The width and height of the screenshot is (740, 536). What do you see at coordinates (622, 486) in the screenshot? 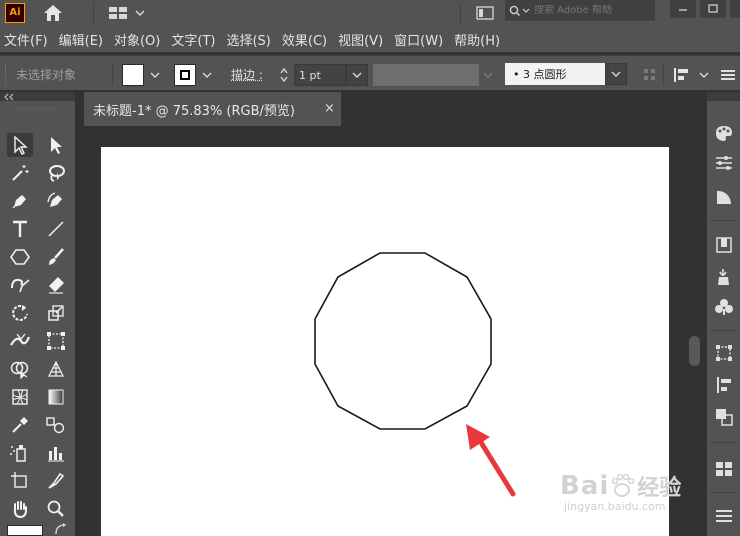
I see `paw-icon` at bounding box center [622, 486].